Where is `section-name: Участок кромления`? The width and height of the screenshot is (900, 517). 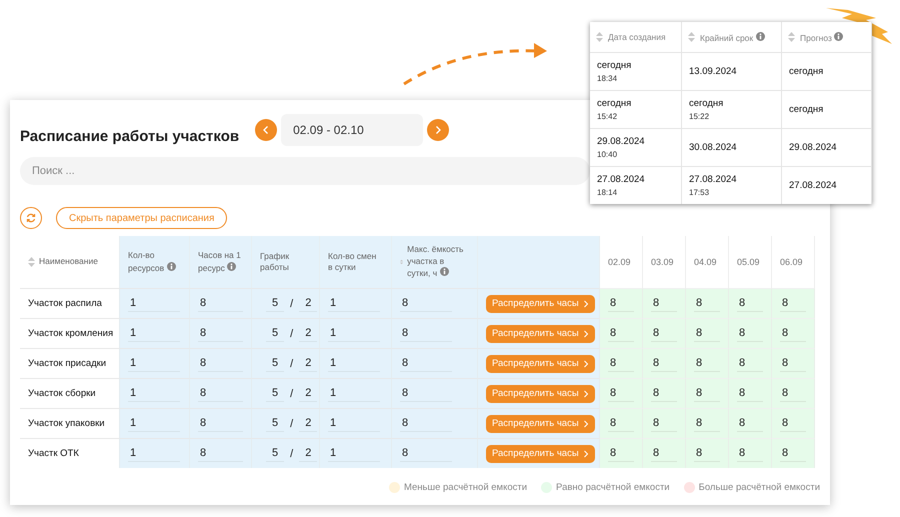
section-name: Участок кромления is located at coordinates (71, 333).